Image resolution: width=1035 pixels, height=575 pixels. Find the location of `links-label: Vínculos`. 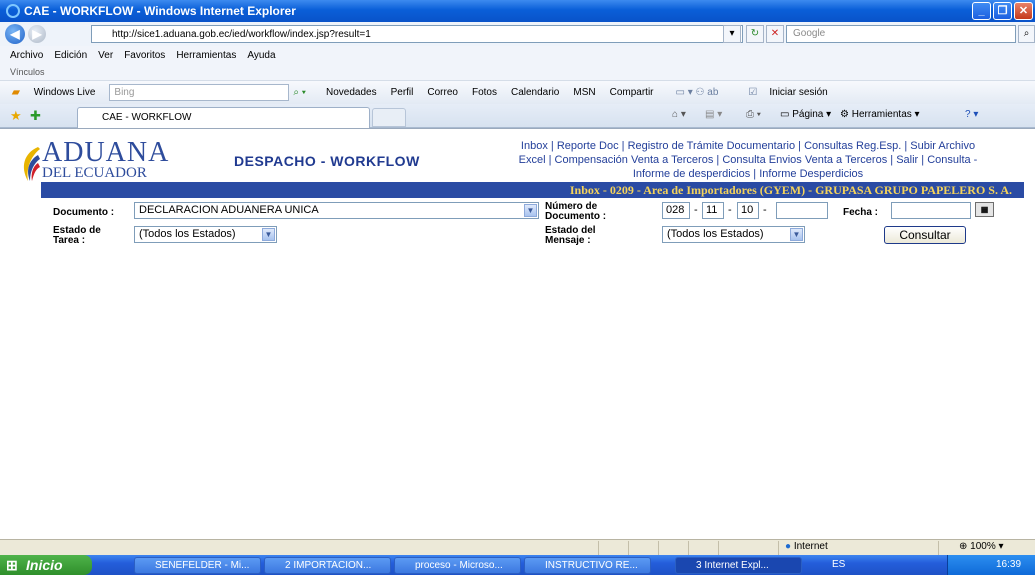

links-label: Vínculos is located at coordinates (27, 72).